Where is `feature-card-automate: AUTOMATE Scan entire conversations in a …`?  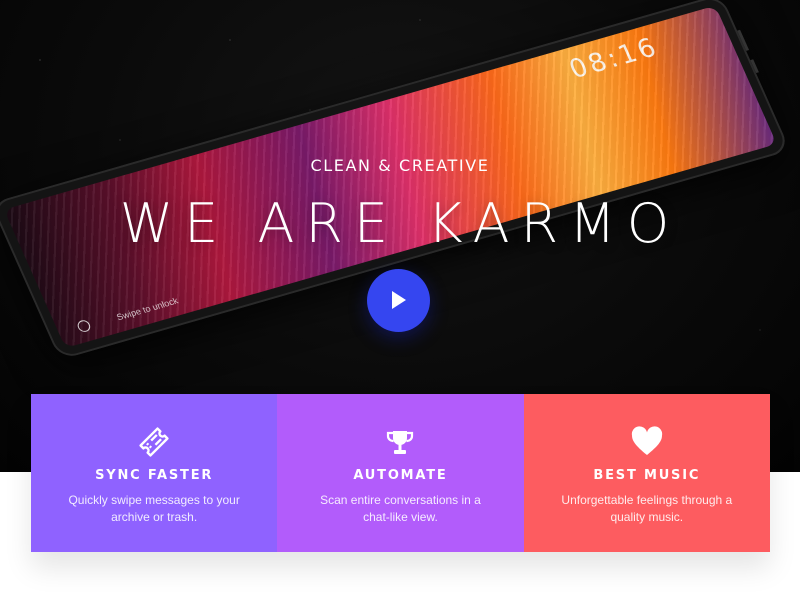
feature-card-automate: AUTOMATE Scan entire conversations in a … is located at coordinates (400, 473).